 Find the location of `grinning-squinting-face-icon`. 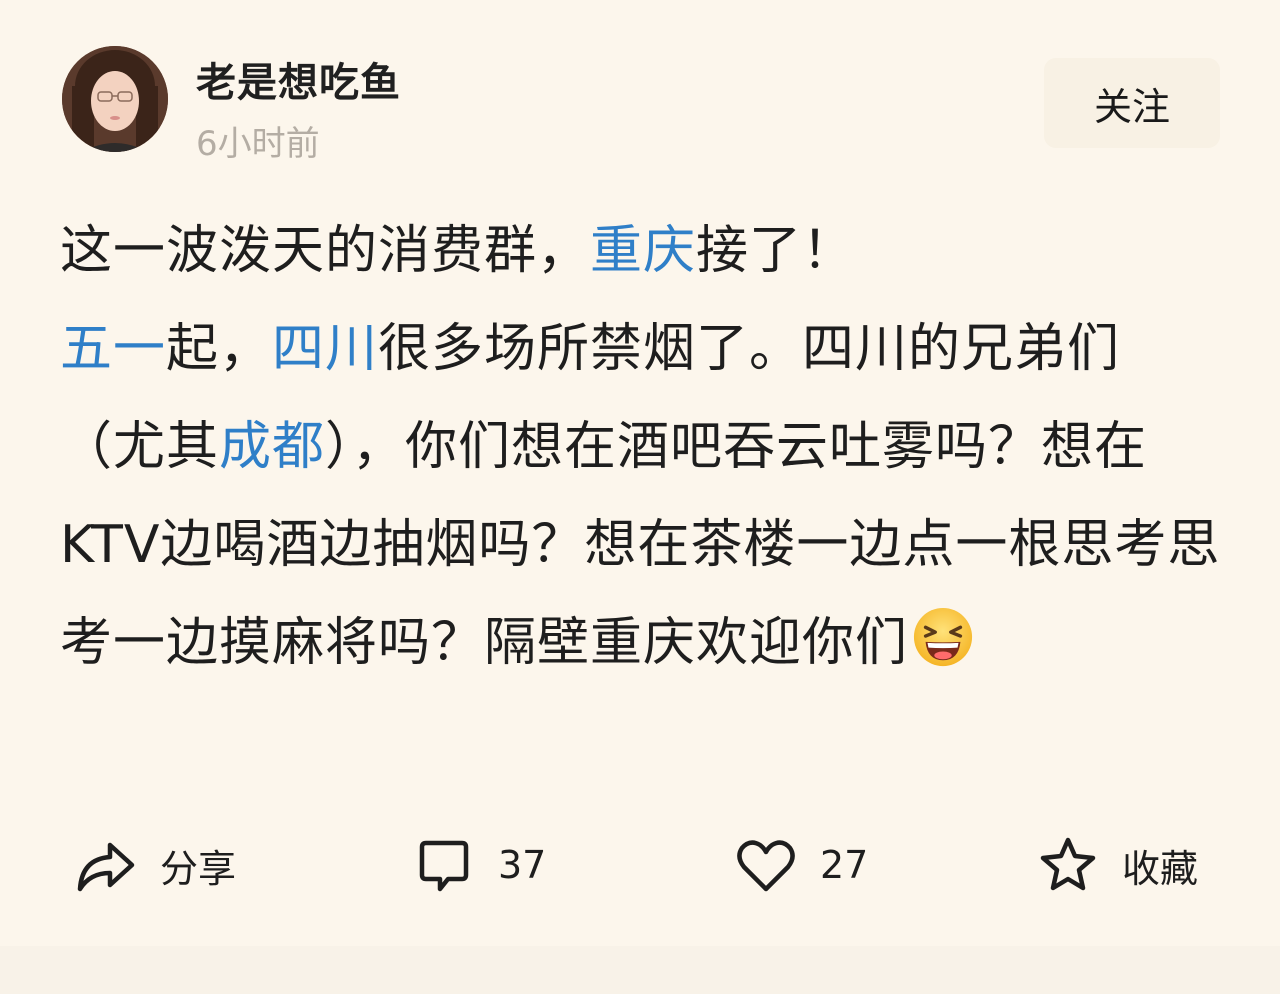

grinning-squinting-face-icon is located at coordinates (943, 637).